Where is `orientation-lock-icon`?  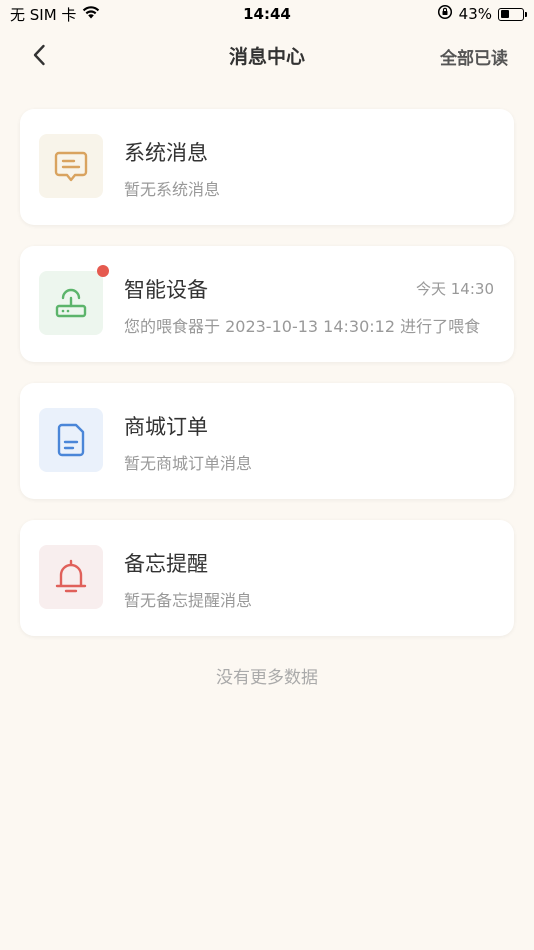
orientation-lock-icon is located at coordinates (445, 14).